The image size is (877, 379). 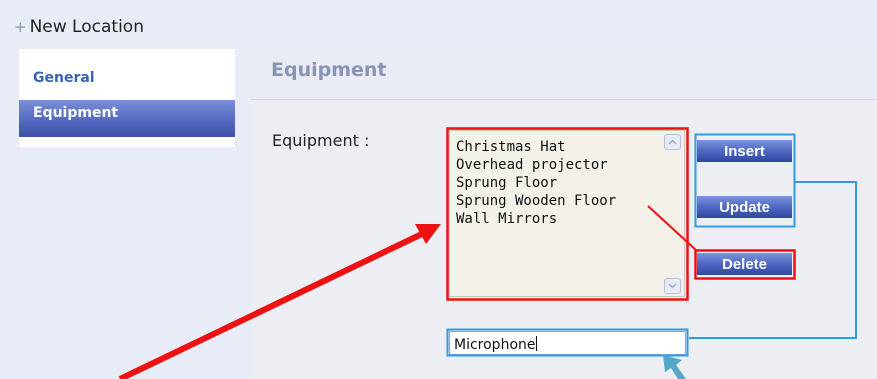 I want to click on list-item: Sprung Floor, so click(x=536, y=183).